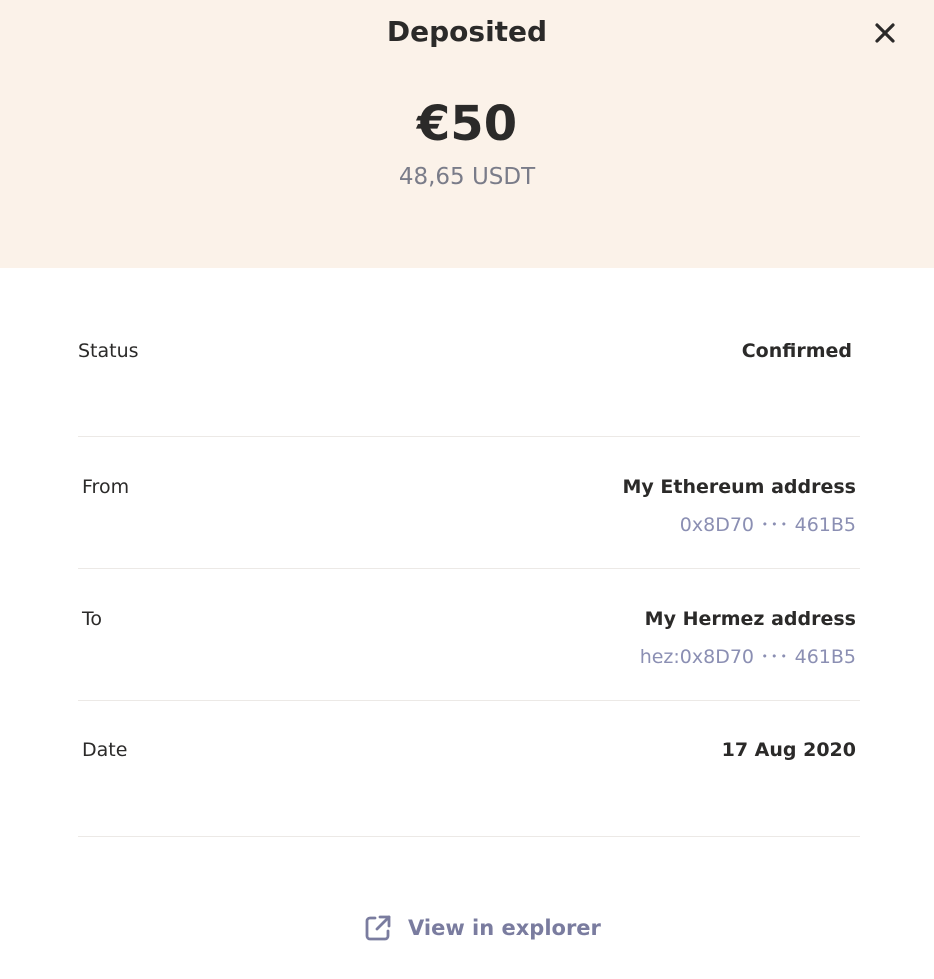 The image size is (934, 979). Describe the element at coordinates (750, 619) in the screenshot. I see `to-account-name: My Hermez address` at that location.